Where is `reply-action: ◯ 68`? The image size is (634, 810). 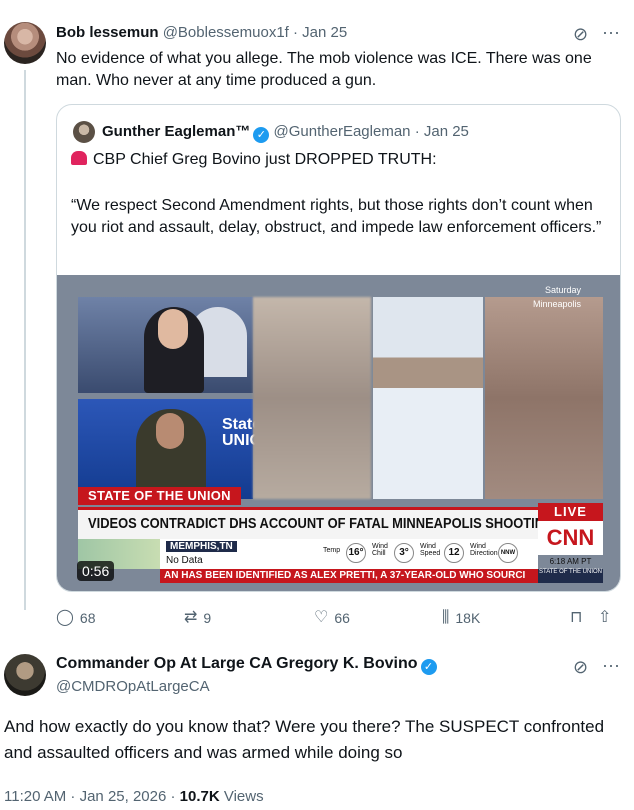 reply-action: ◯ 68 is located at coordinates (76, 618).